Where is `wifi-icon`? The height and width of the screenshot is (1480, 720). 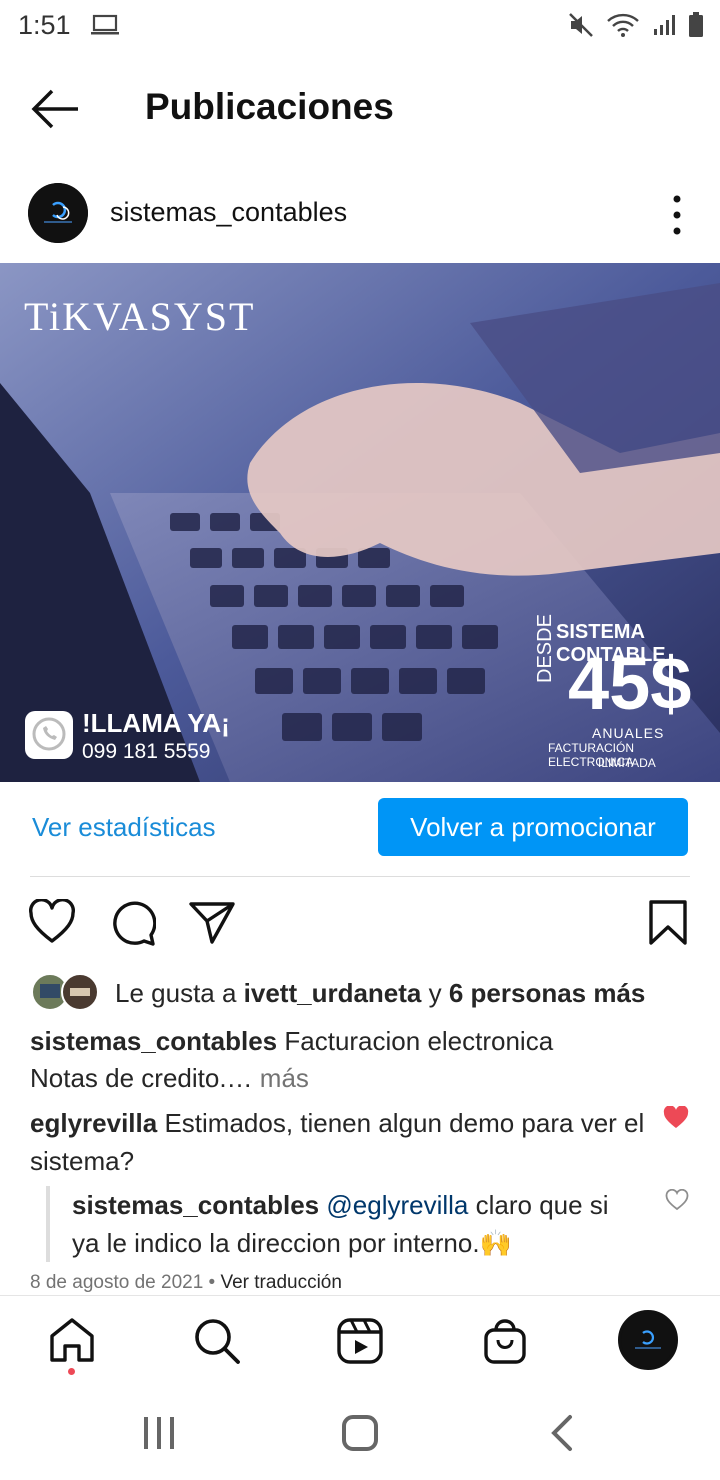
wifi-icon is located at coordinates (623, 25).